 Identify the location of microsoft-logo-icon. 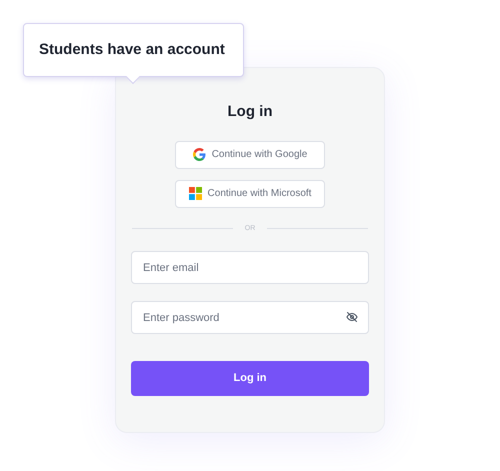
(195, 193).